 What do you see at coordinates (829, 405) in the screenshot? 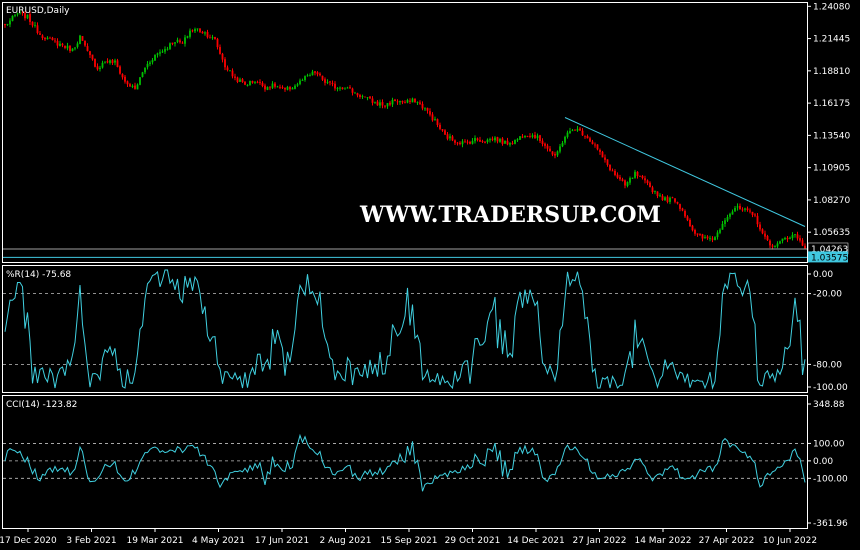
I see `y-tick-label: 348.88` at bounding box center [829, 405].